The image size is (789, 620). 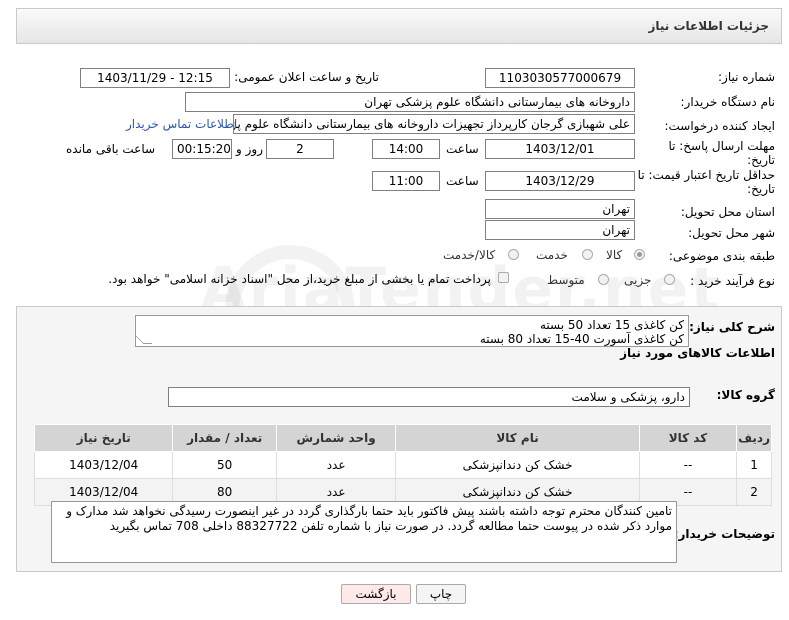 What do you see at coordinates (517, 438) in the screenshot?
I see `col-header-name: نام کالا` at bounding box center [517, 438].